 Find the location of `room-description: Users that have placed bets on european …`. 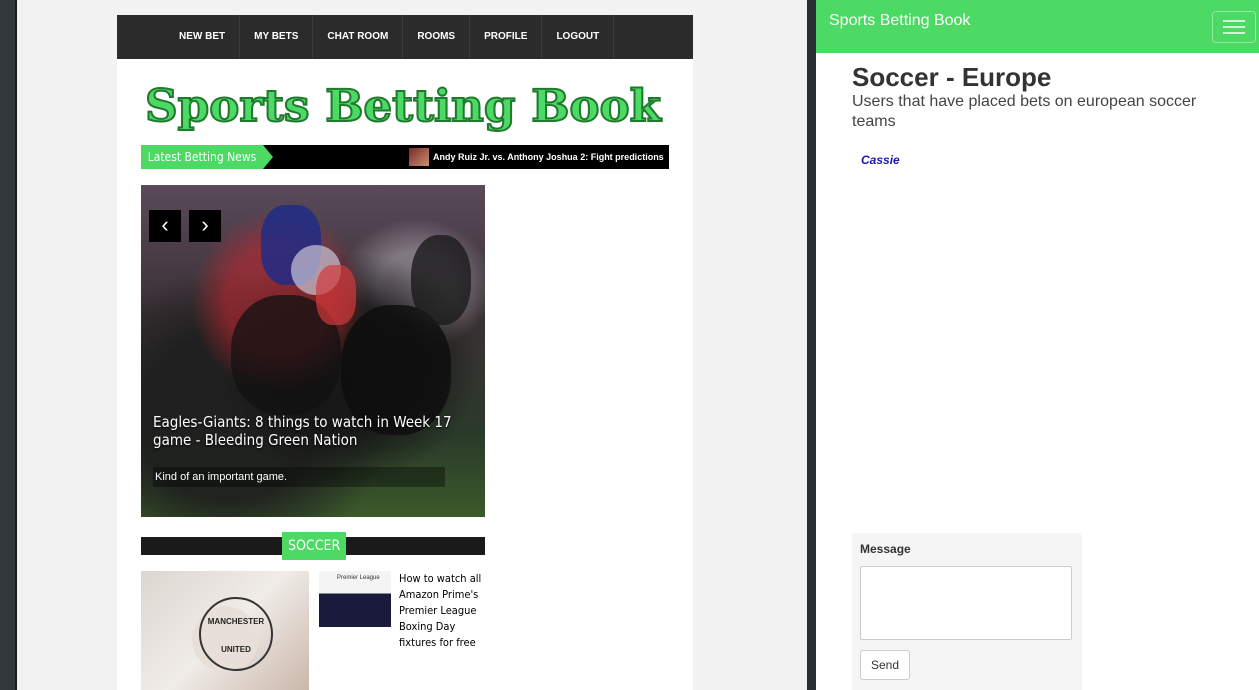

room-description: Users that have placed bets on european … is located at coordinates (1024, 111).